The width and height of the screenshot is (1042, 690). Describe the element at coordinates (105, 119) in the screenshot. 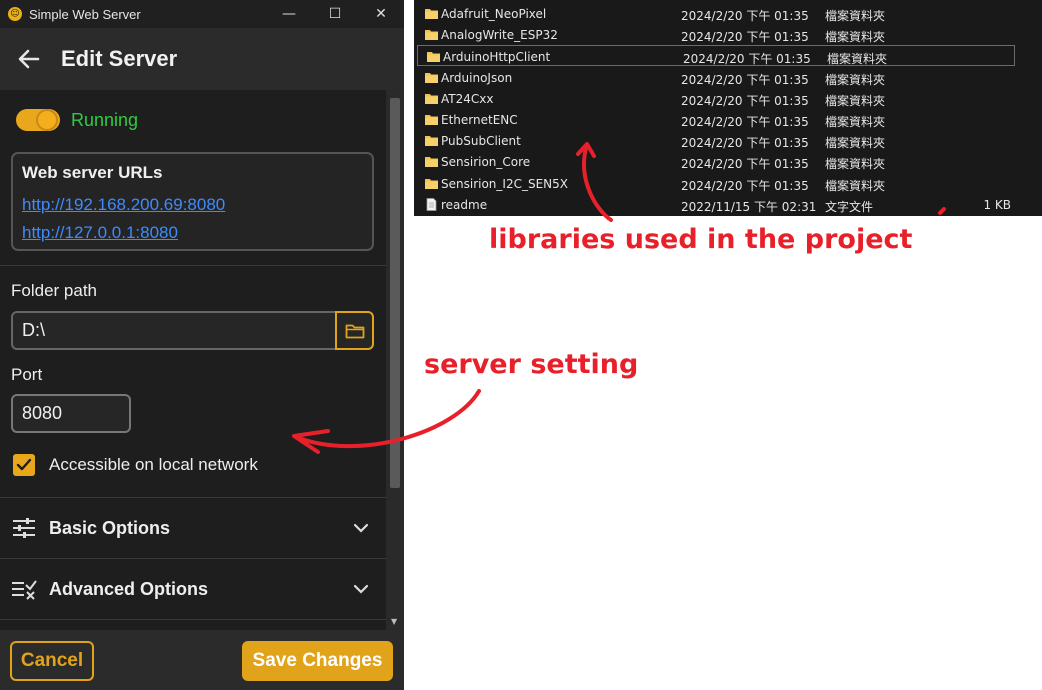

I see `status-label: Running` at that location.